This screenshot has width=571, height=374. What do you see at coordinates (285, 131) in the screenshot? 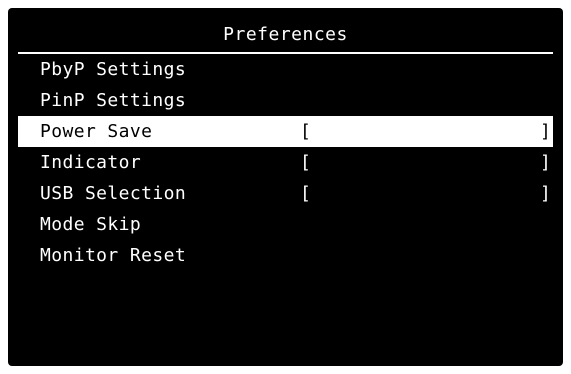
I see `menu-item-power-save: Power Save [ ]` at bounding box center [285, 131].